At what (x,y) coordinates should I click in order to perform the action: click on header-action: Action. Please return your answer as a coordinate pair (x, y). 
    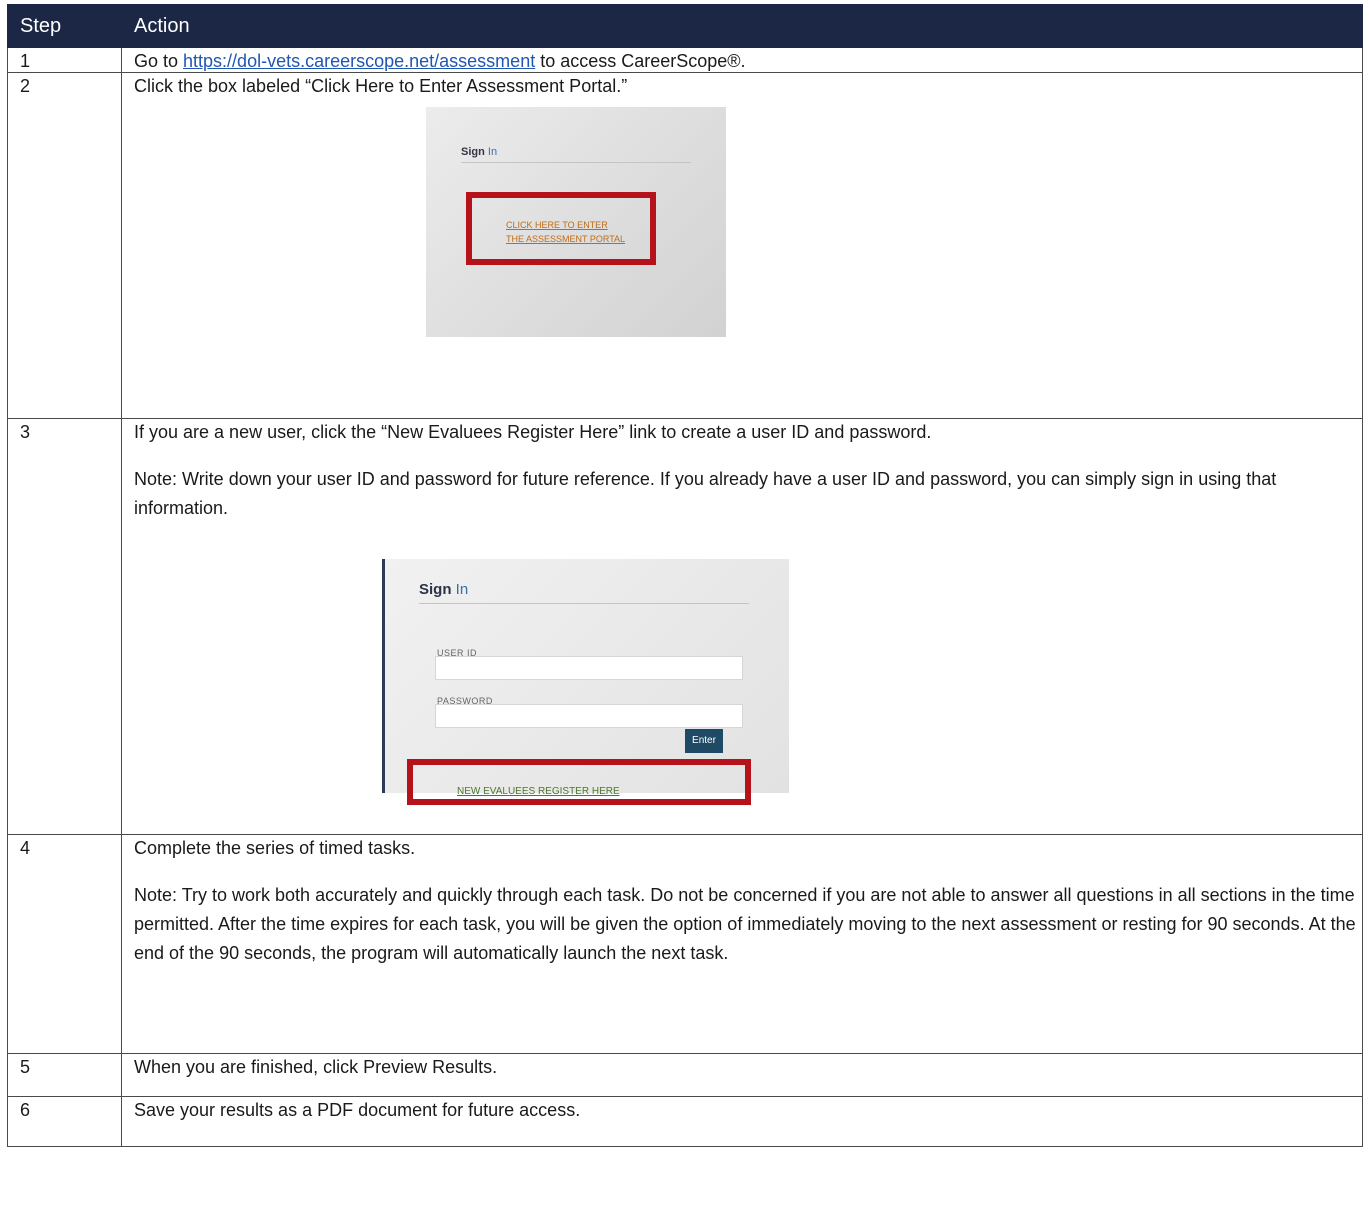
    Looking at the image, I should click on (742, 26).